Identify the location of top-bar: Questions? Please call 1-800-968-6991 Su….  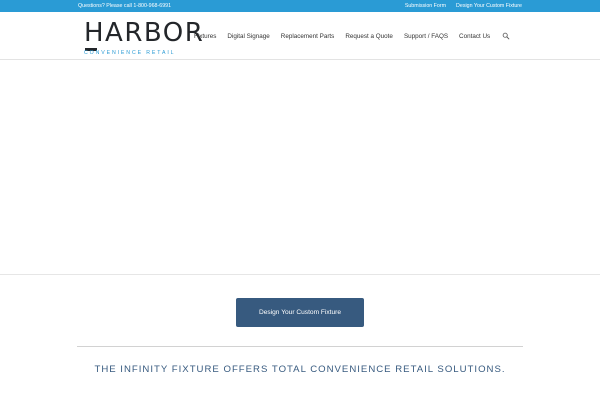
(300, 6).